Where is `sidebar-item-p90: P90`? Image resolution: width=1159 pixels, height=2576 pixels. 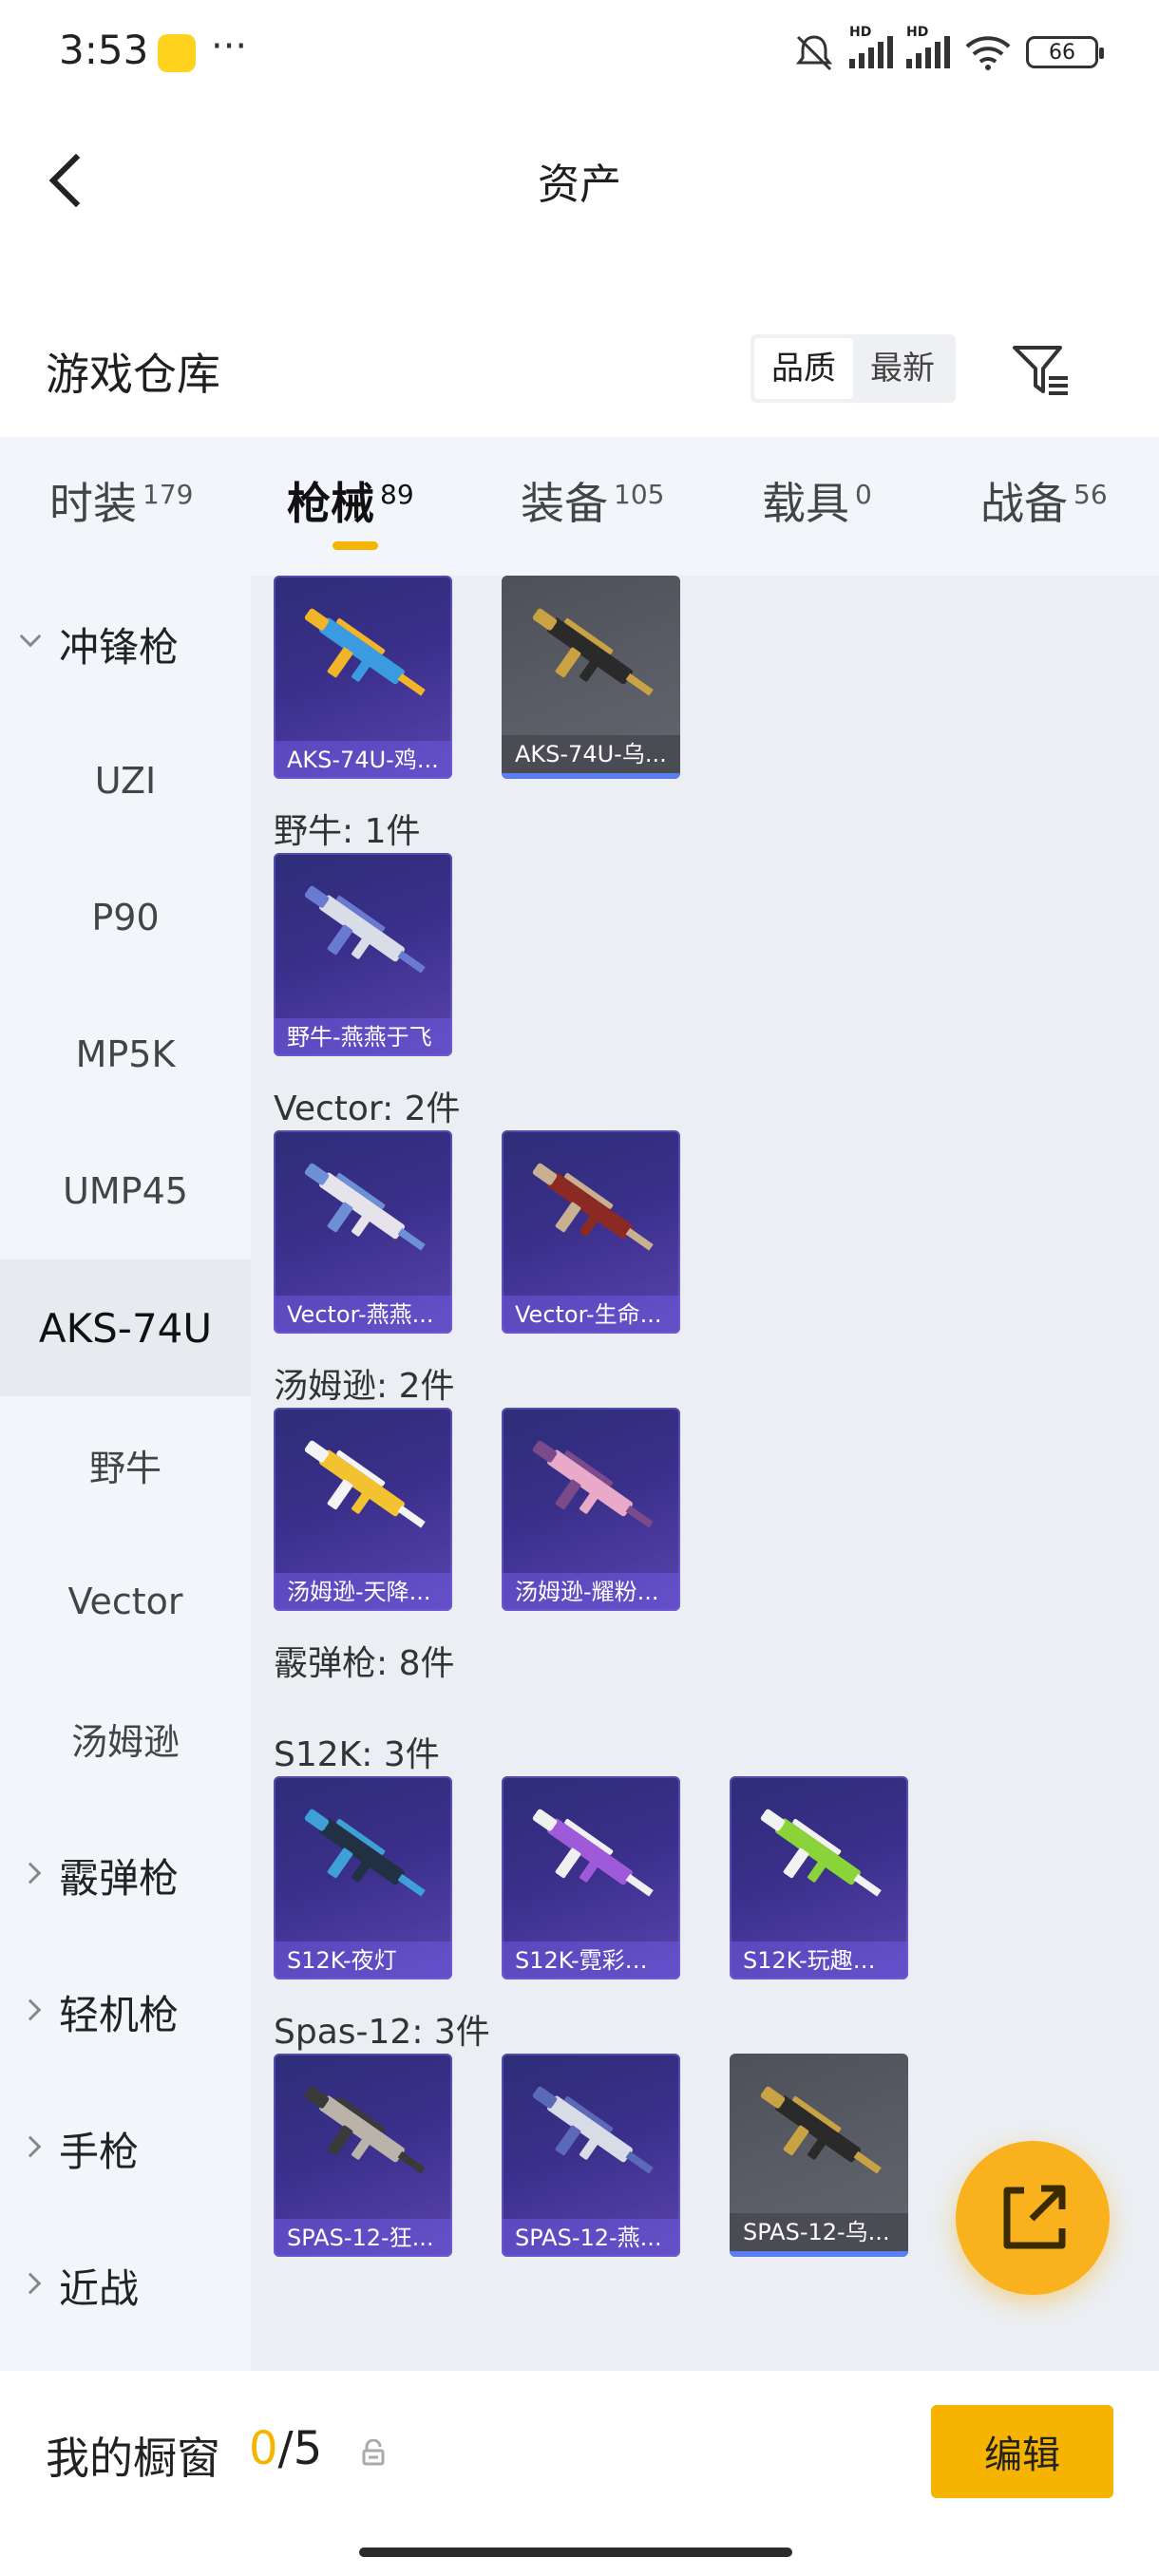 sidebar-item-p90: P90 is located at coordinates (125, 917).